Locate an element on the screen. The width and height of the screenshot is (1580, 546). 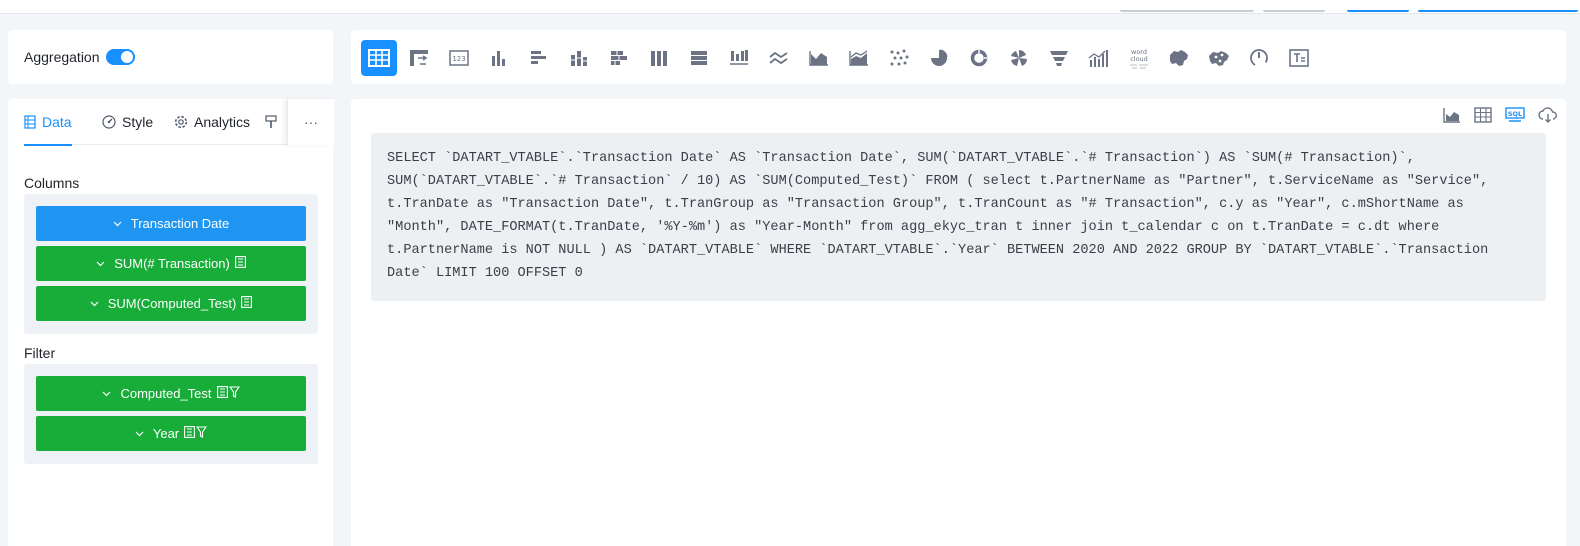
chart-type-toolbar: 123 word cloud is located at coordinates (958, 57).